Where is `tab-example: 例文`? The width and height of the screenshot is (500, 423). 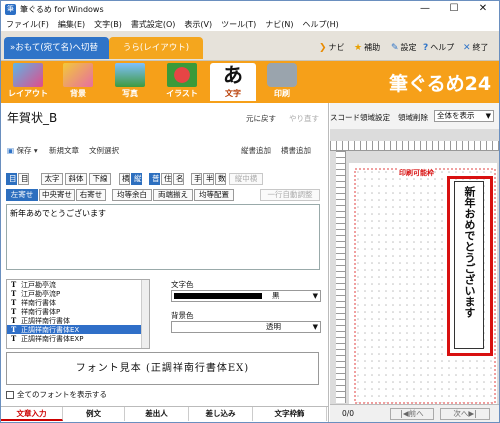 tab-example: 例文 is located at coordinates (94, 414).